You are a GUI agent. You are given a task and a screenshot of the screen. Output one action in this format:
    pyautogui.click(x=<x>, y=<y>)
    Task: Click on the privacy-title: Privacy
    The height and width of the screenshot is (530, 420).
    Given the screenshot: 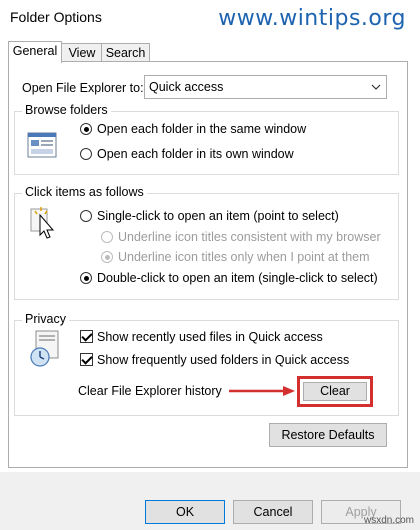 What is the action you would take?
    pyautogui.click(x=45, y=319)
    